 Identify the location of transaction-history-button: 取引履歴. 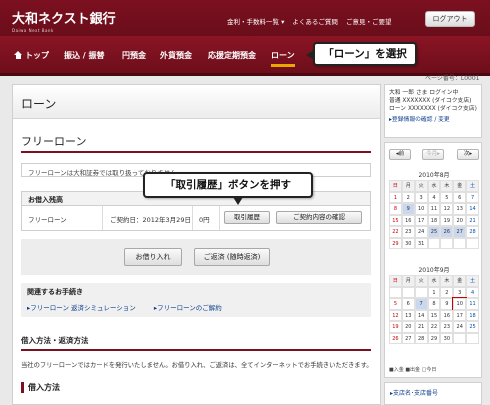
(247, 217).